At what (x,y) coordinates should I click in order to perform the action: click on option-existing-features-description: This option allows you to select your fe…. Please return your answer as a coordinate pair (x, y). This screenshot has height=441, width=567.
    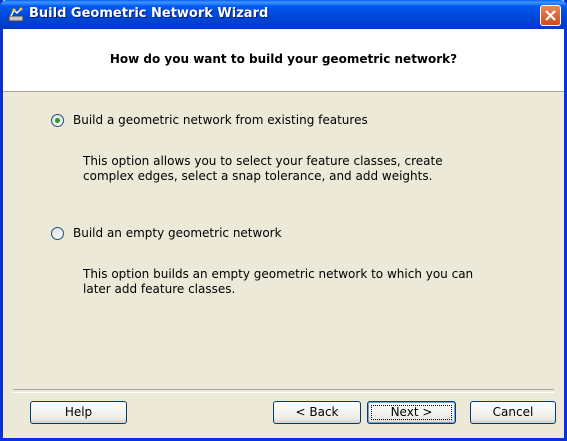
    Looking at the image, I should click on (263, 169).